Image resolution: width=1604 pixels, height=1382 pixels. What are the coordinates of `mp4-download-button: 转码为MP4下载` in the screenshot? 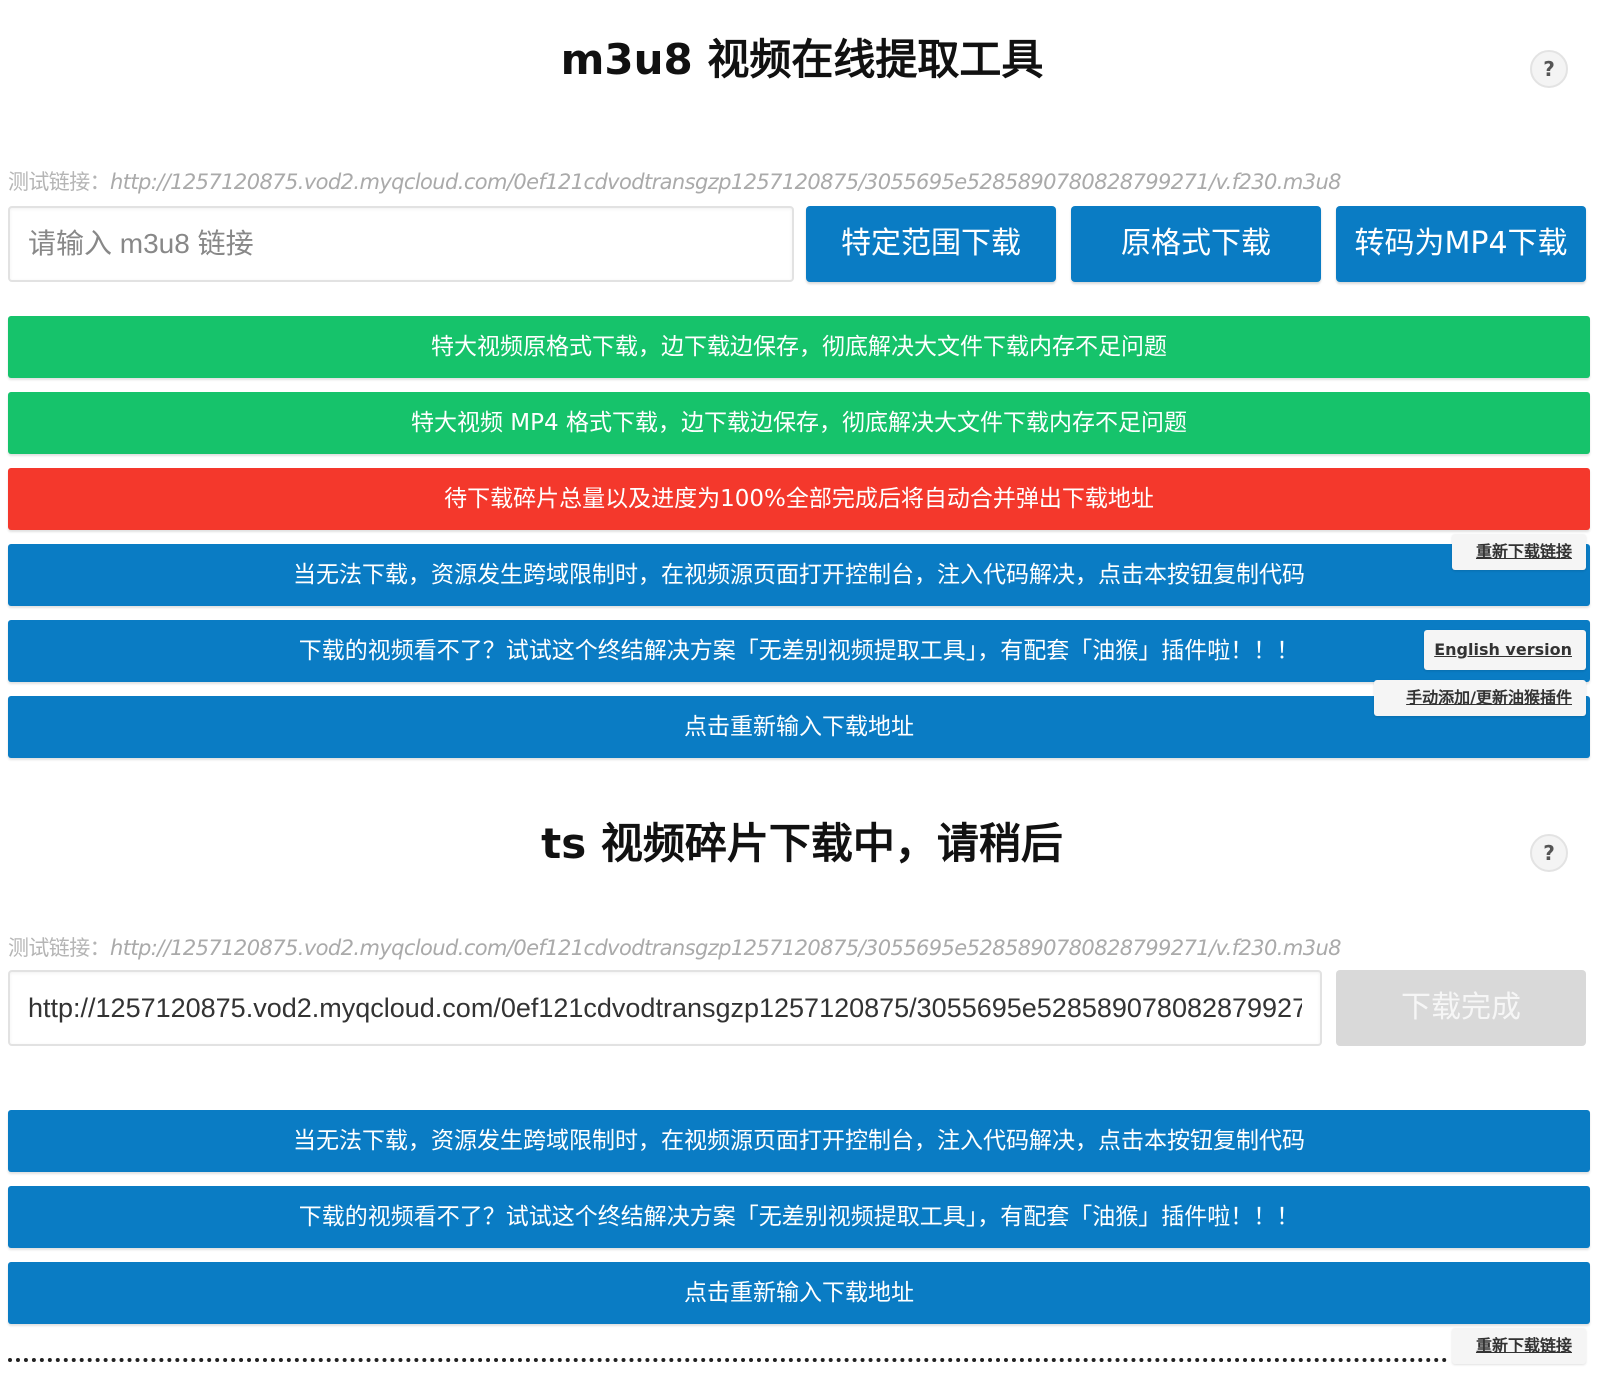 It's located at (1461, 244).